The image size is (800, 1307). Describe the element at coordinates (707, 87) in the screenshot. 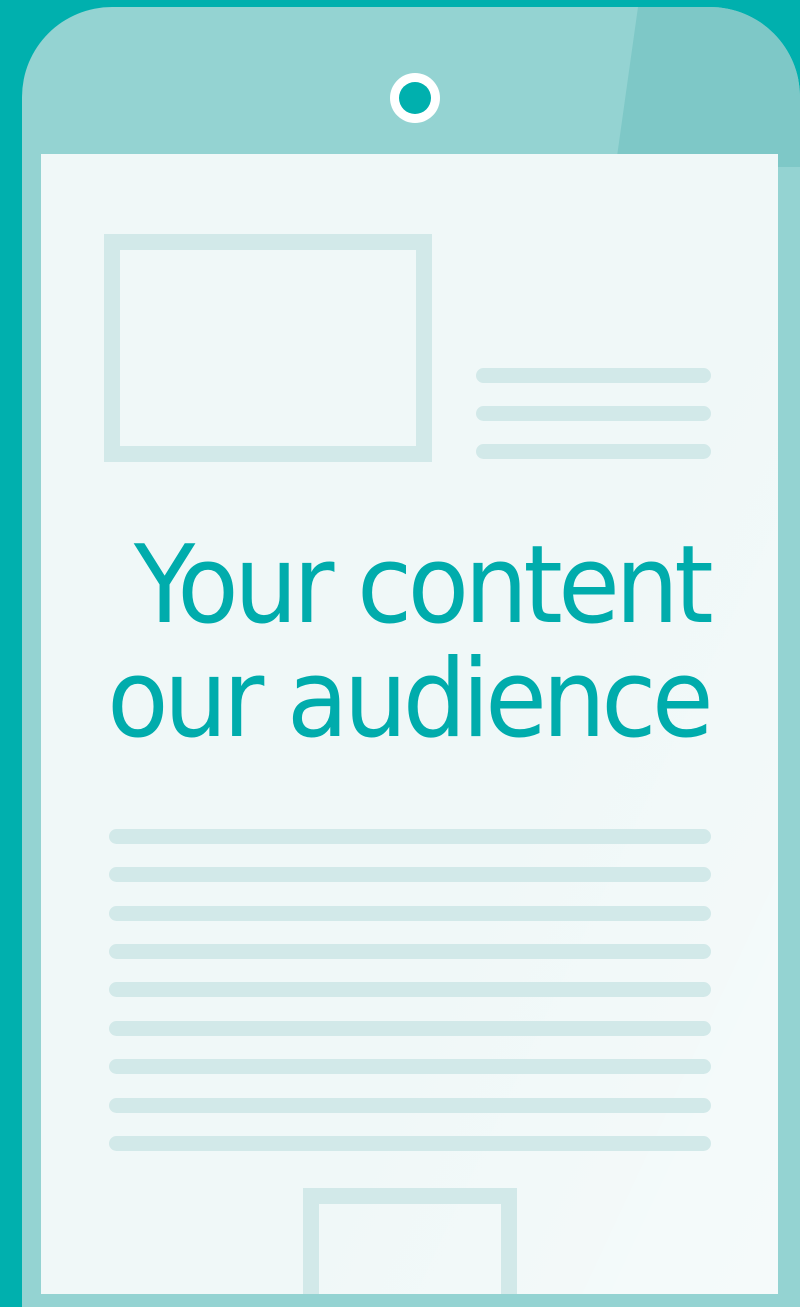

I see `phone-shading` at that location.